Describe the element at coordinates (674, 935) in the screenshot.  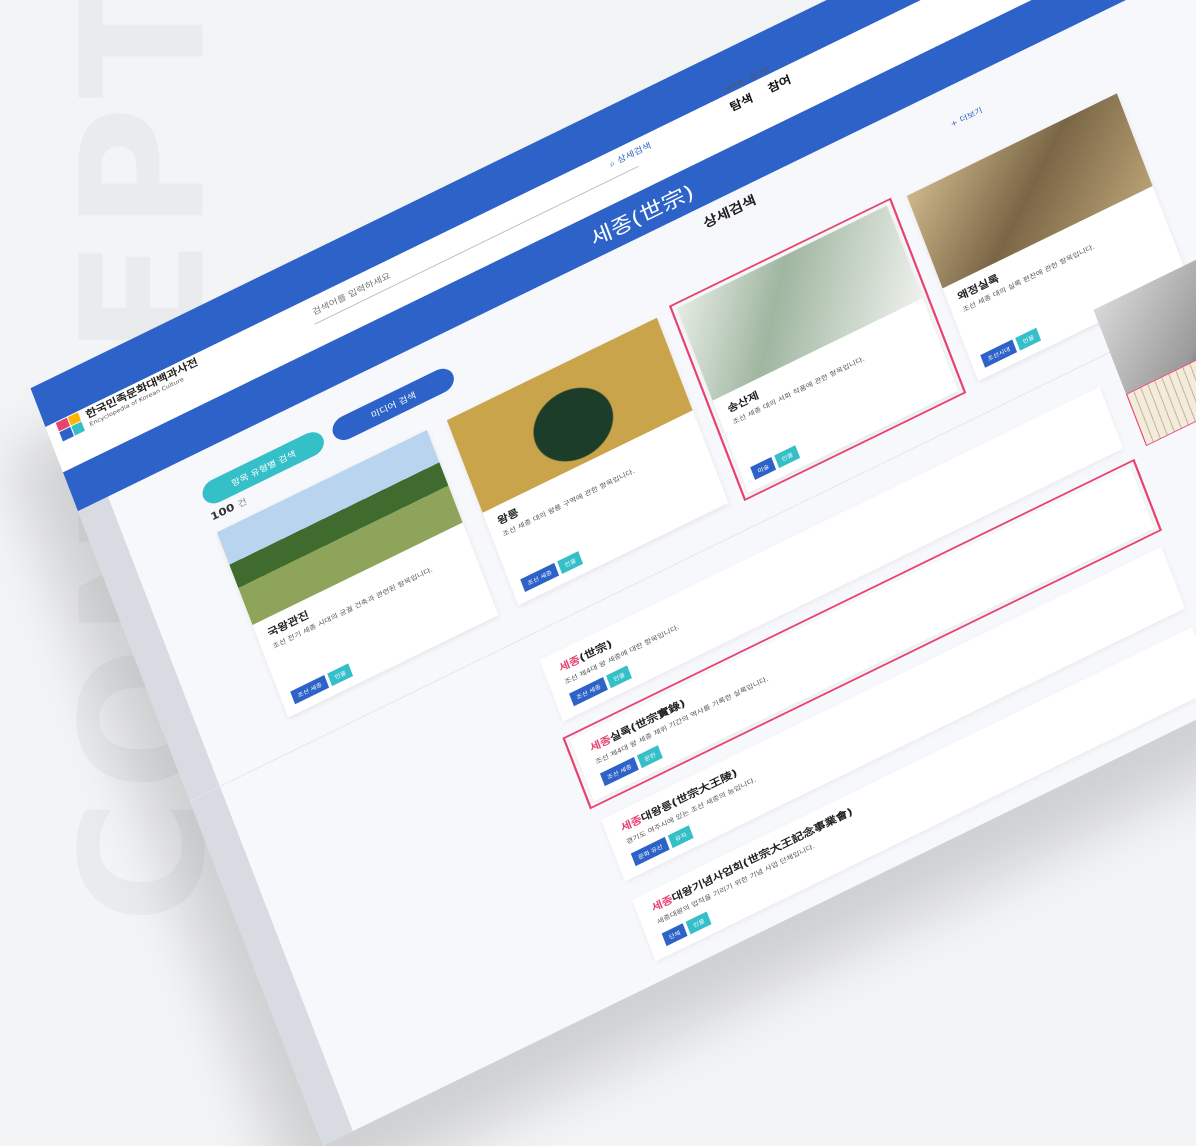
I see `tag: 단체` at that location.